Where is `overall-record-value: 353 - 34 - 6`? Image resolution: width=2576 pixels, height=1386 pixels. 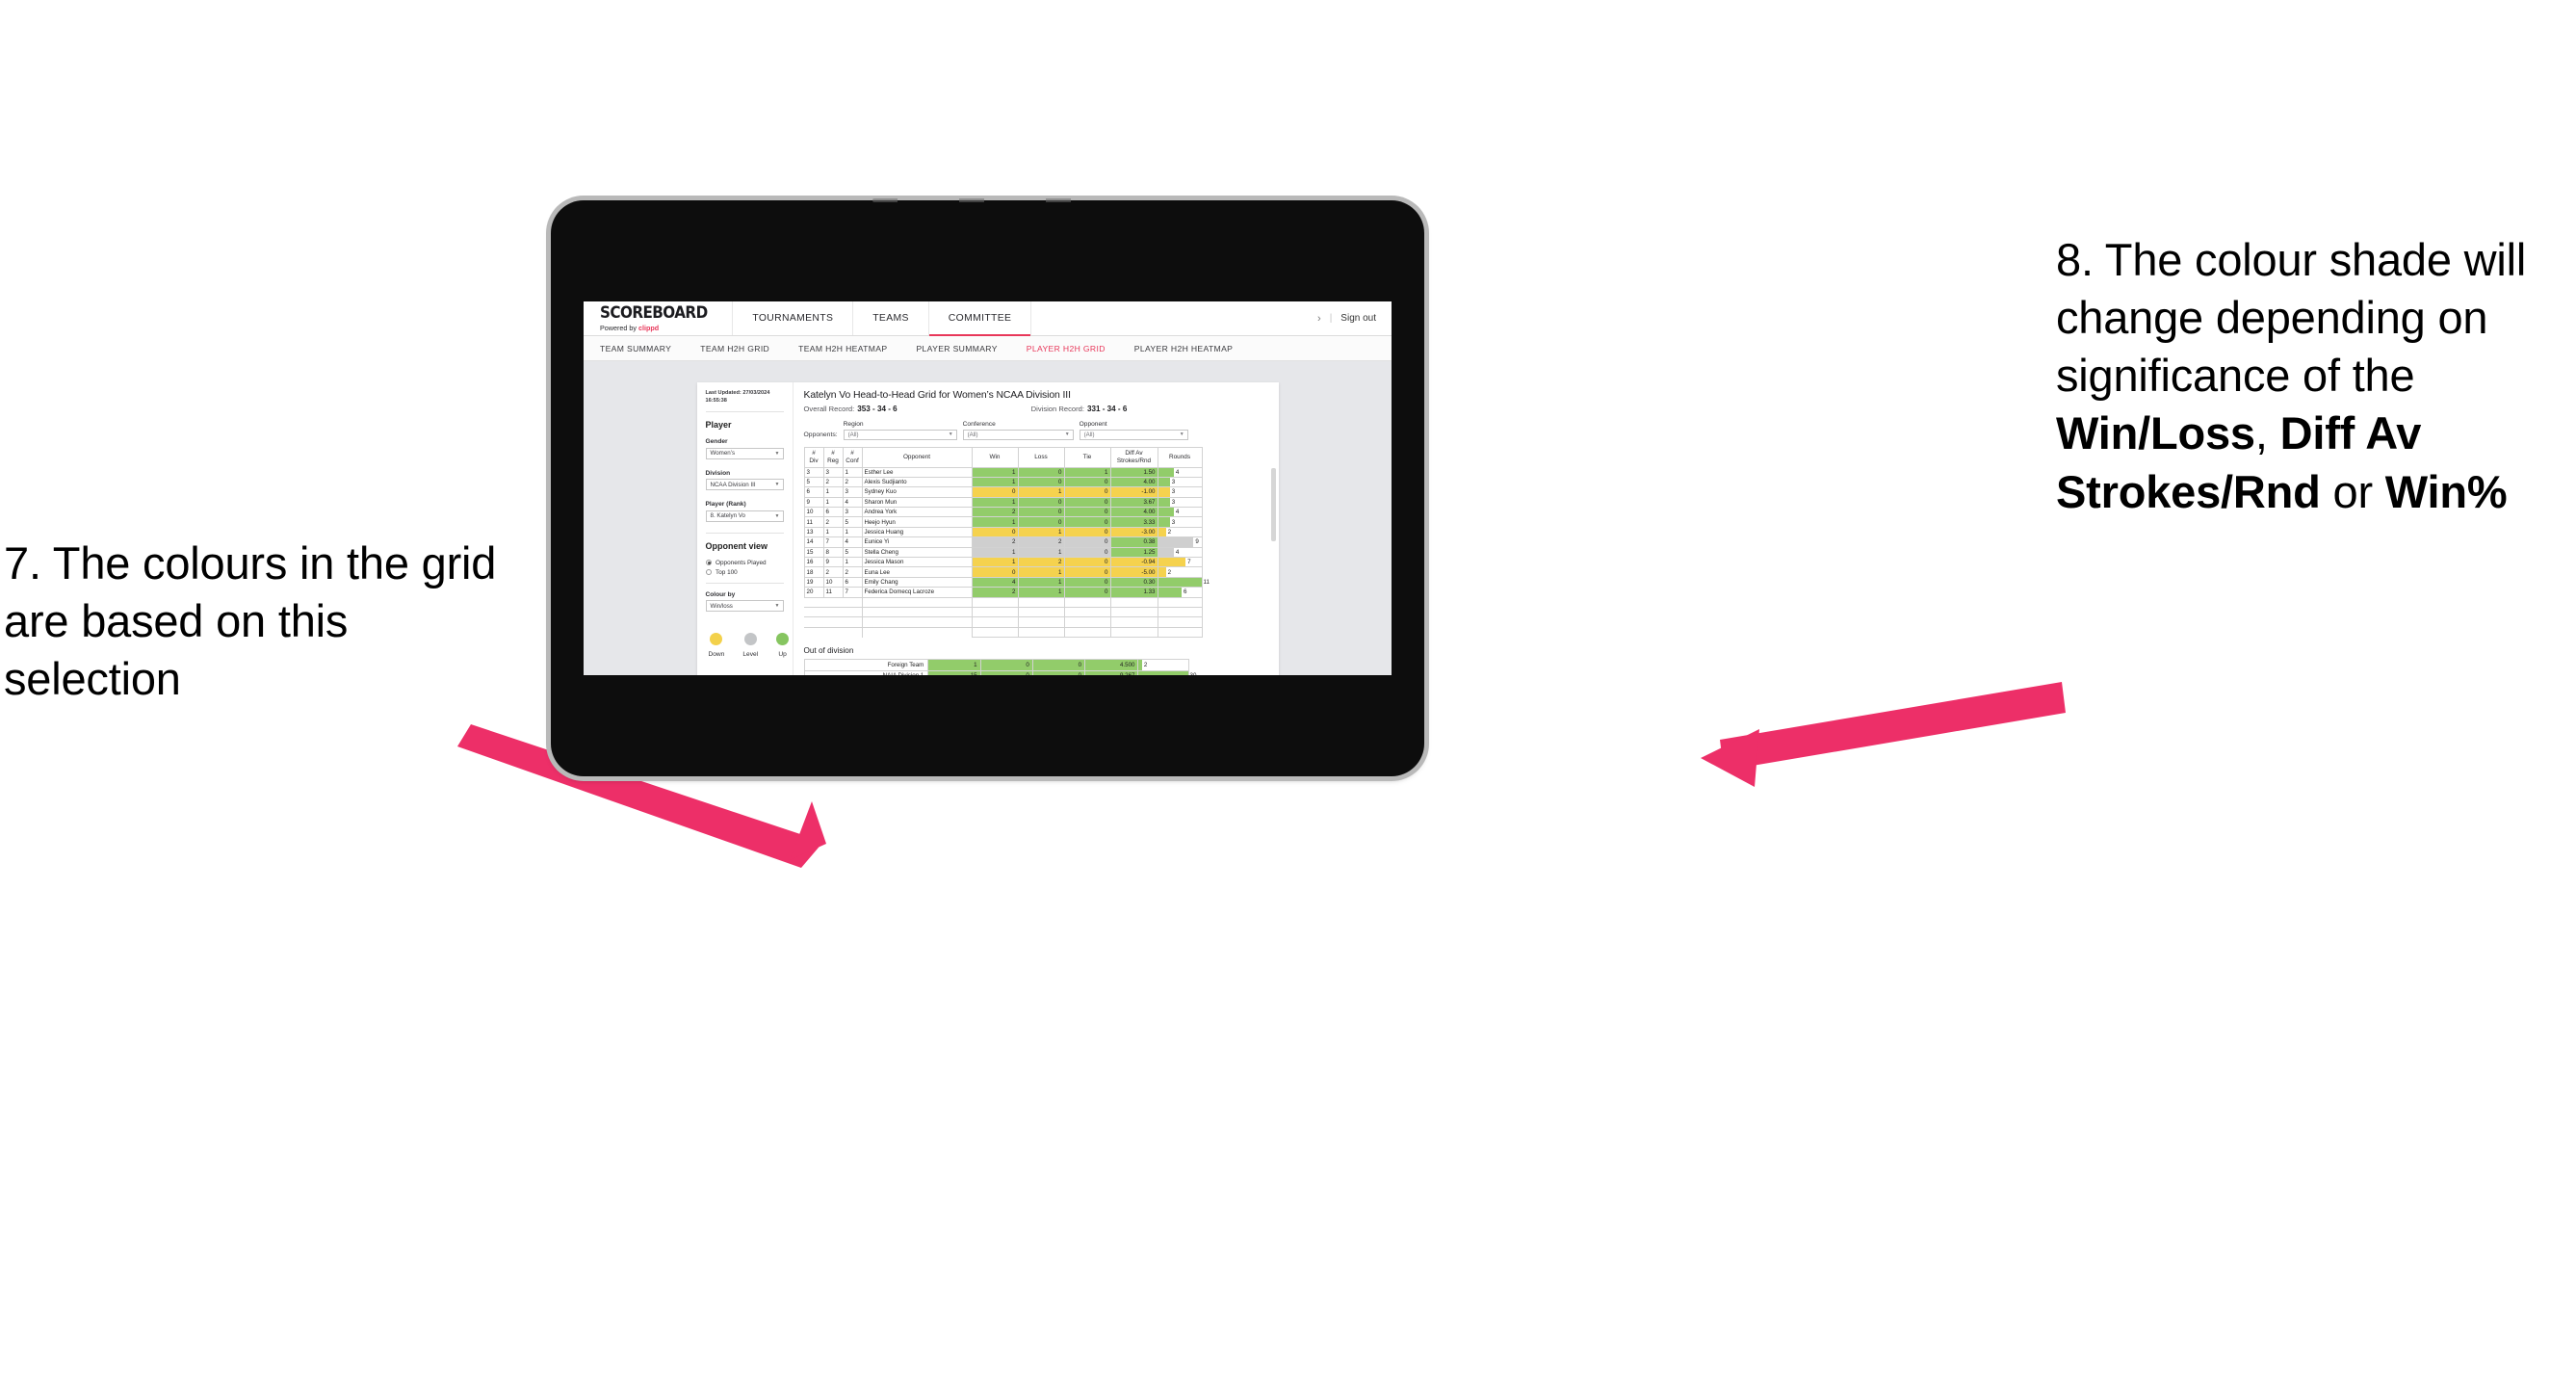
overall-record-value: 353 - 34 - 6 is located at coordinates (877, 409).